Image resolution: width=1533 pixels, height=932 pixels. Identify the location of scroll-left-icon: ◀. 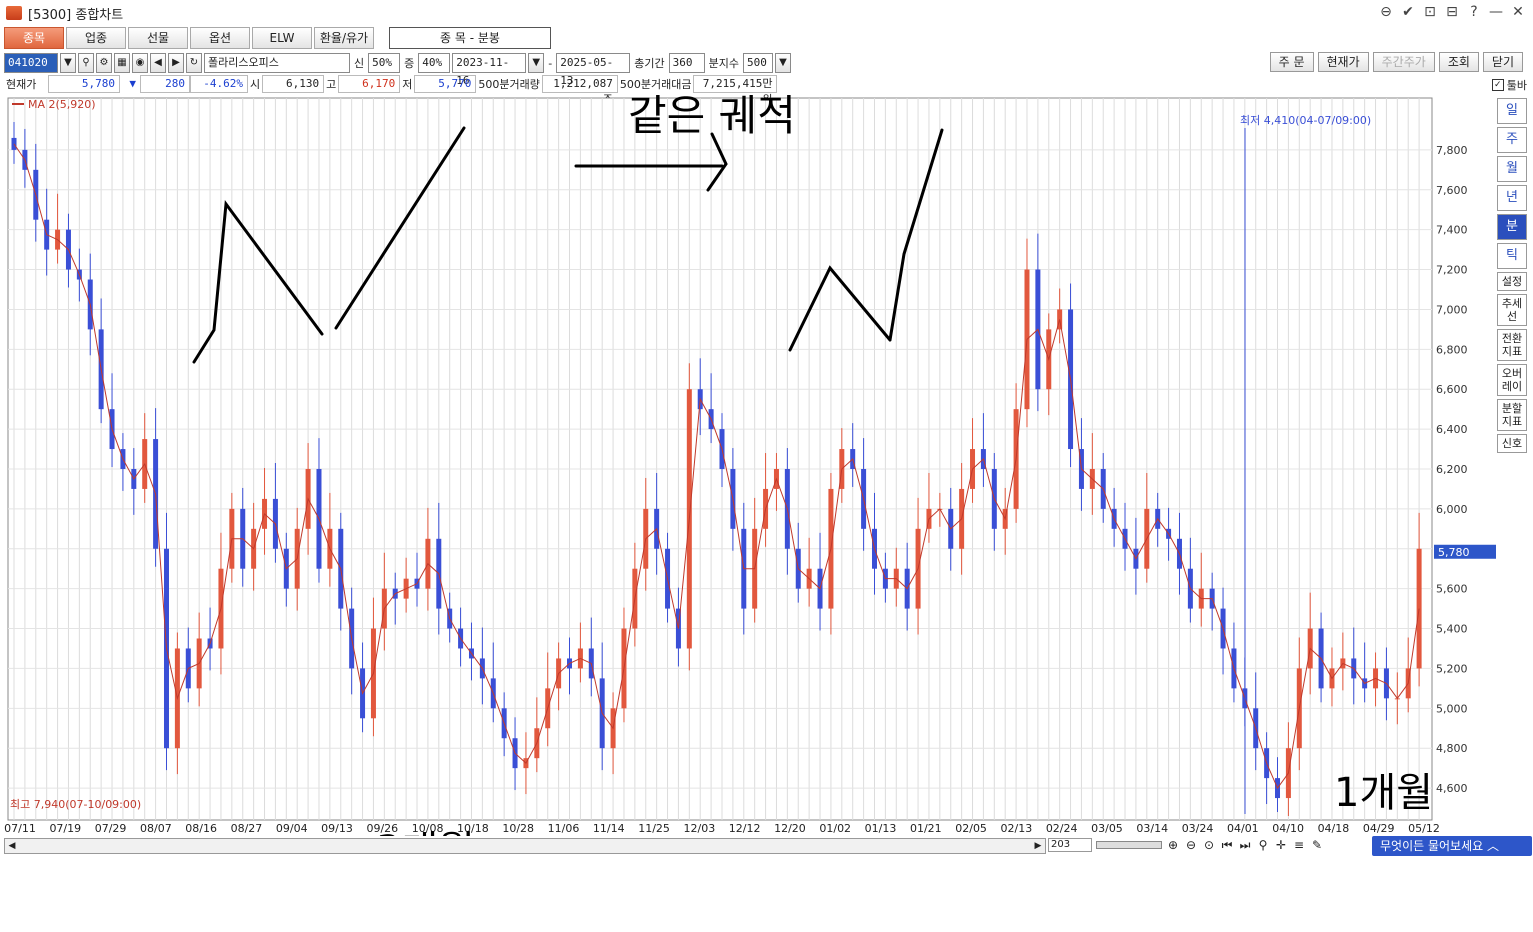
(12, 846).